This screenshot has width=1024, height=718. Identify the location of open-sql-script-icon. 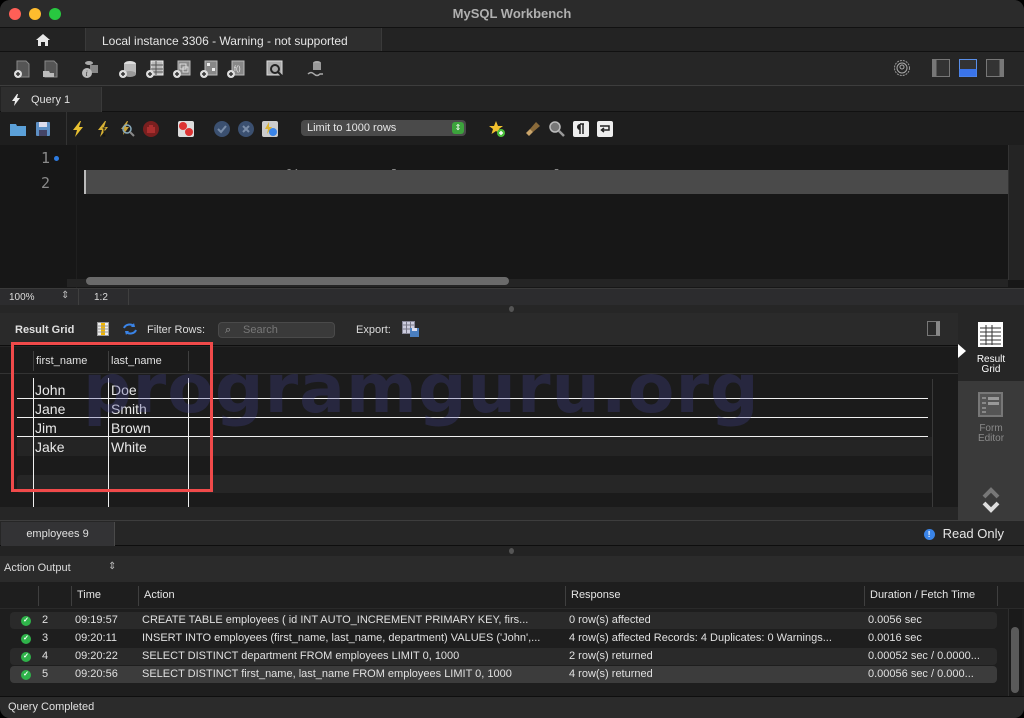
(50, 69).